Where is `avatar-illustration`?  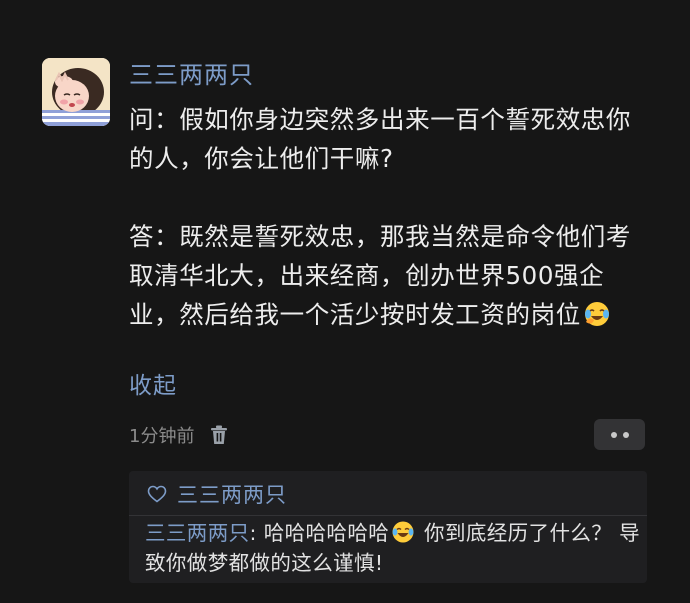 avatar-illustration is located at coordinates (76, 92).